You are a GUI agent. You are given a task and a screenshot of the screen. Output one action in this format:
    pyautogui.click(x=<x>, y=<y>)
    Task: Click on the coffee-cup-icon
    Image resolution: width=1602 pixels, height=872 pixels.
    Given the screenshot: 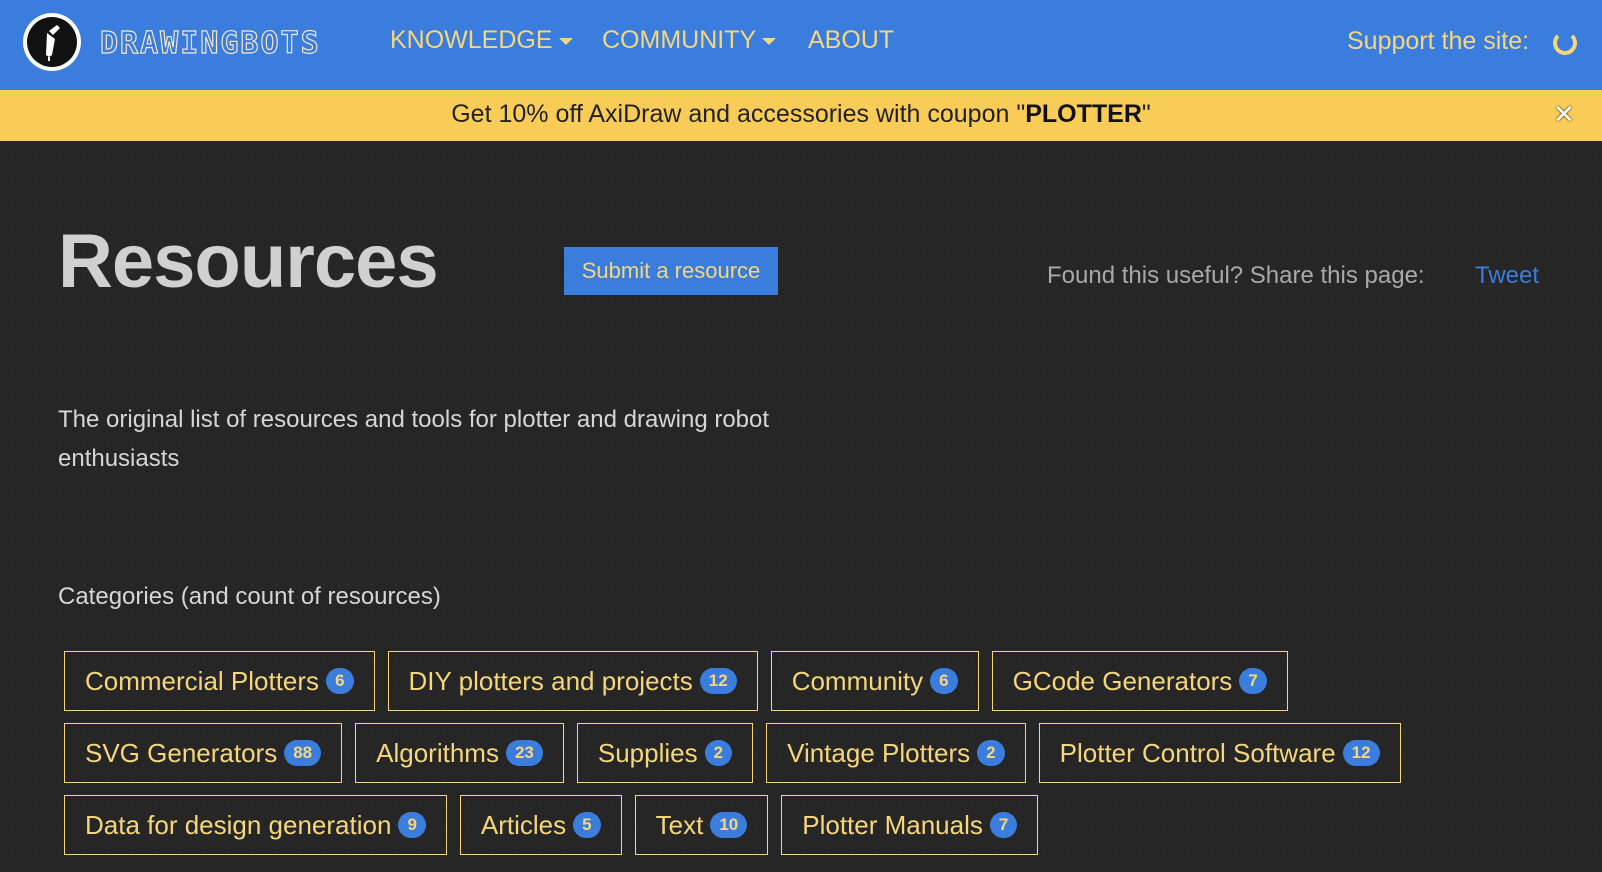 What is the action you would take?
    pyautogui.click(x=1565, y=43)
    